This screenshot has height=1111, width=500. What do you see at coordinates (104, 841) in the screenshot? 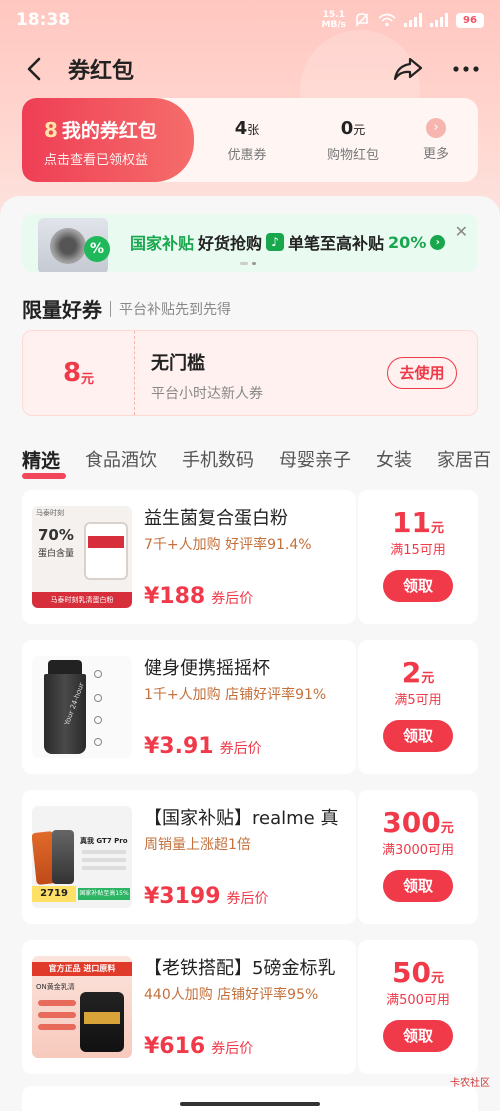
I see `img-phone-model: 真我 GT7 Pro` at bounding box center [104, 841].